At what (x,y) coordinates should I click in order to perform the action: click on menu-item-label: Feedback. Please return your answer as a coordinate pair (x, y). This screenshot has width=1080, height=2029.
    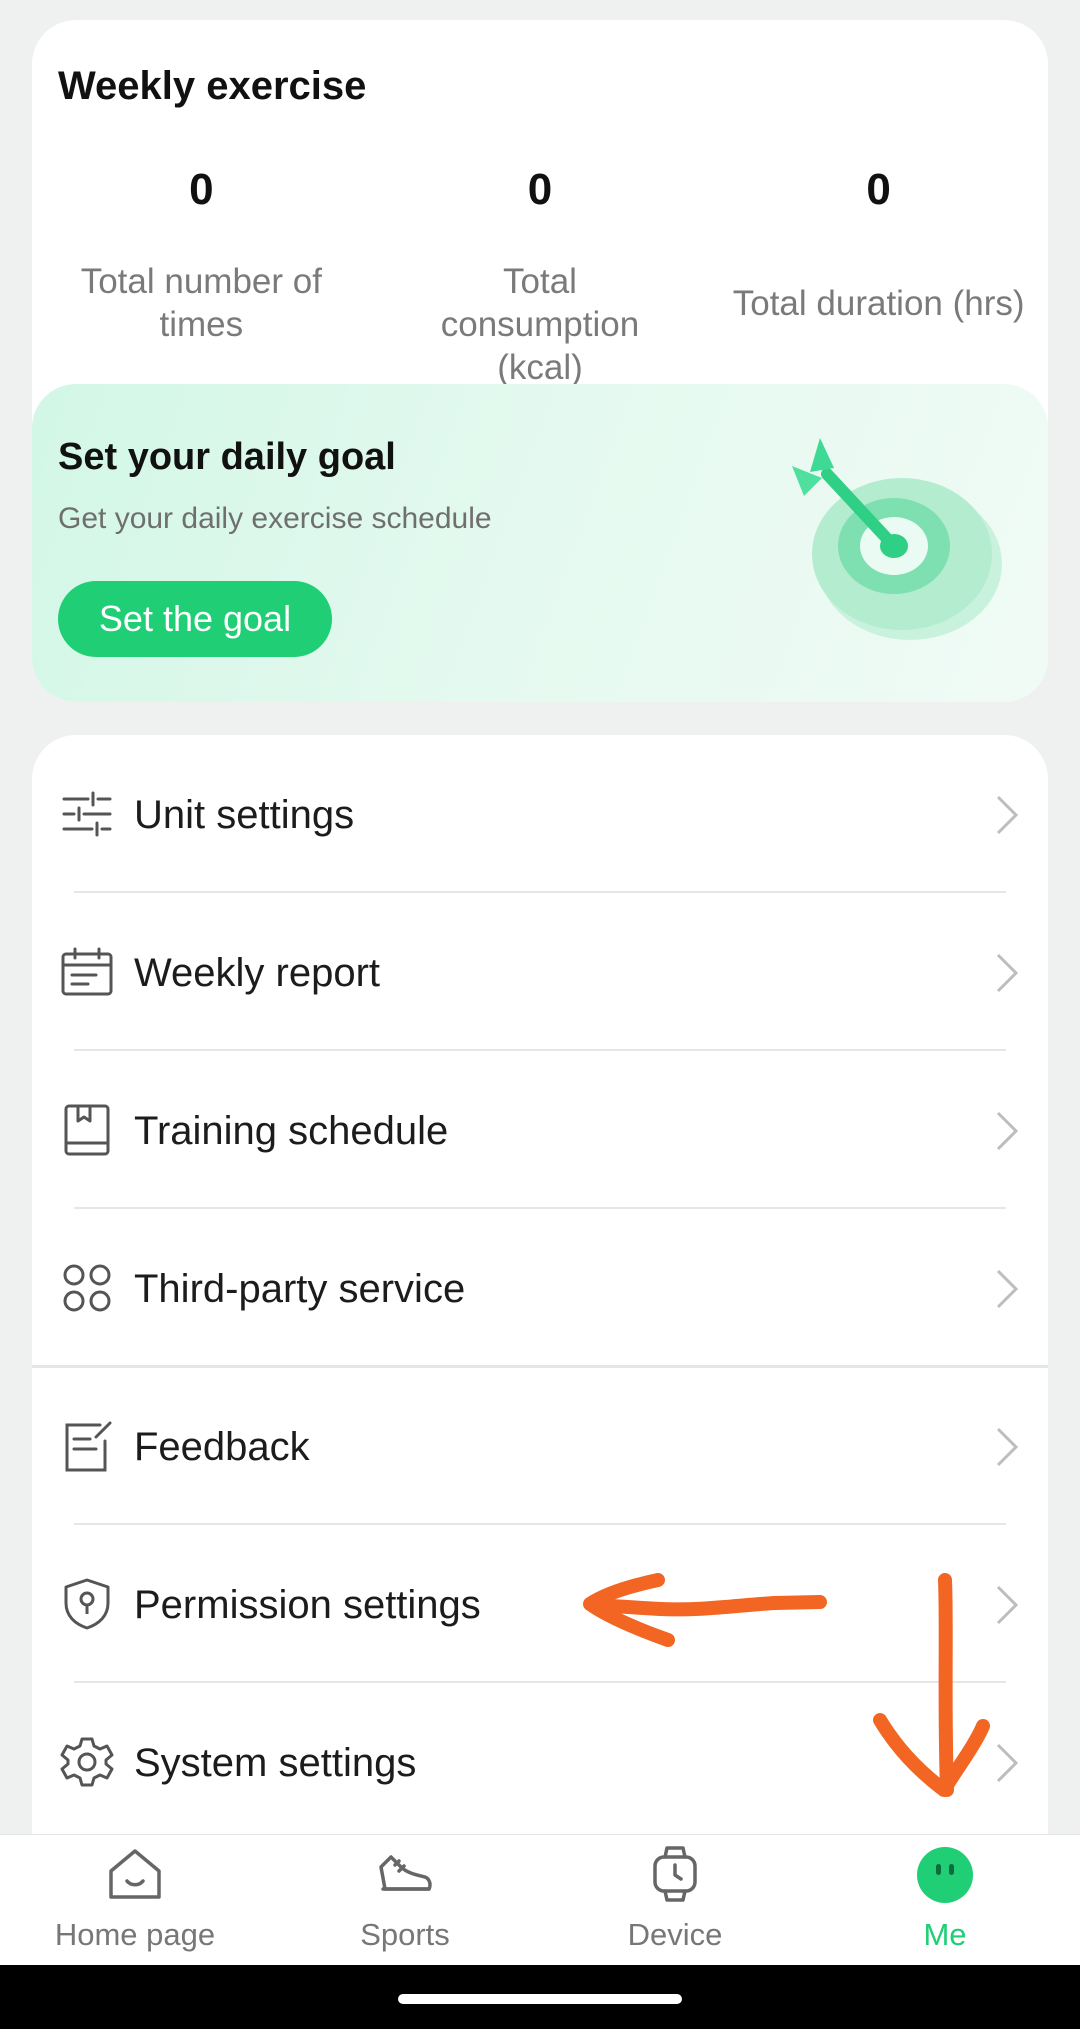
    Looking at the image, I should click on (222, 1447).